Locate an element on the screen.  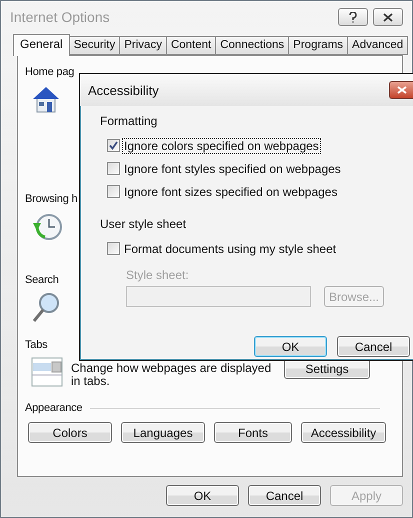
section-label: Browsing h is located at coordinates (51, 199).